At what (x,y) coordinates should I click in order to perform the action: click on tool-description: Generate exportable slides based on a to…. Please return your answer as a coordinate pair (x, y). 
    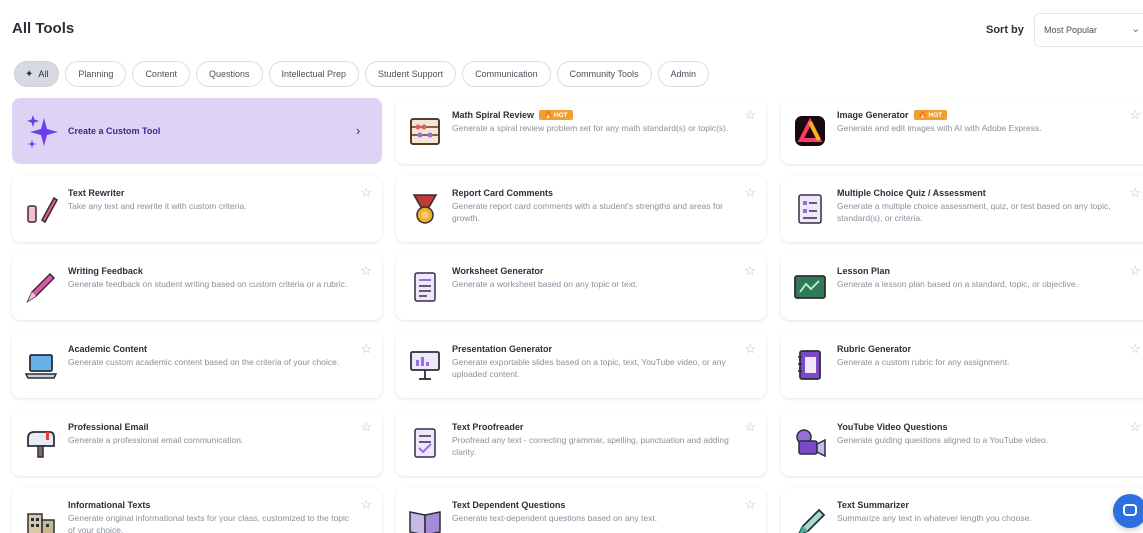
    Looking at the image, I should click on (589, 368).